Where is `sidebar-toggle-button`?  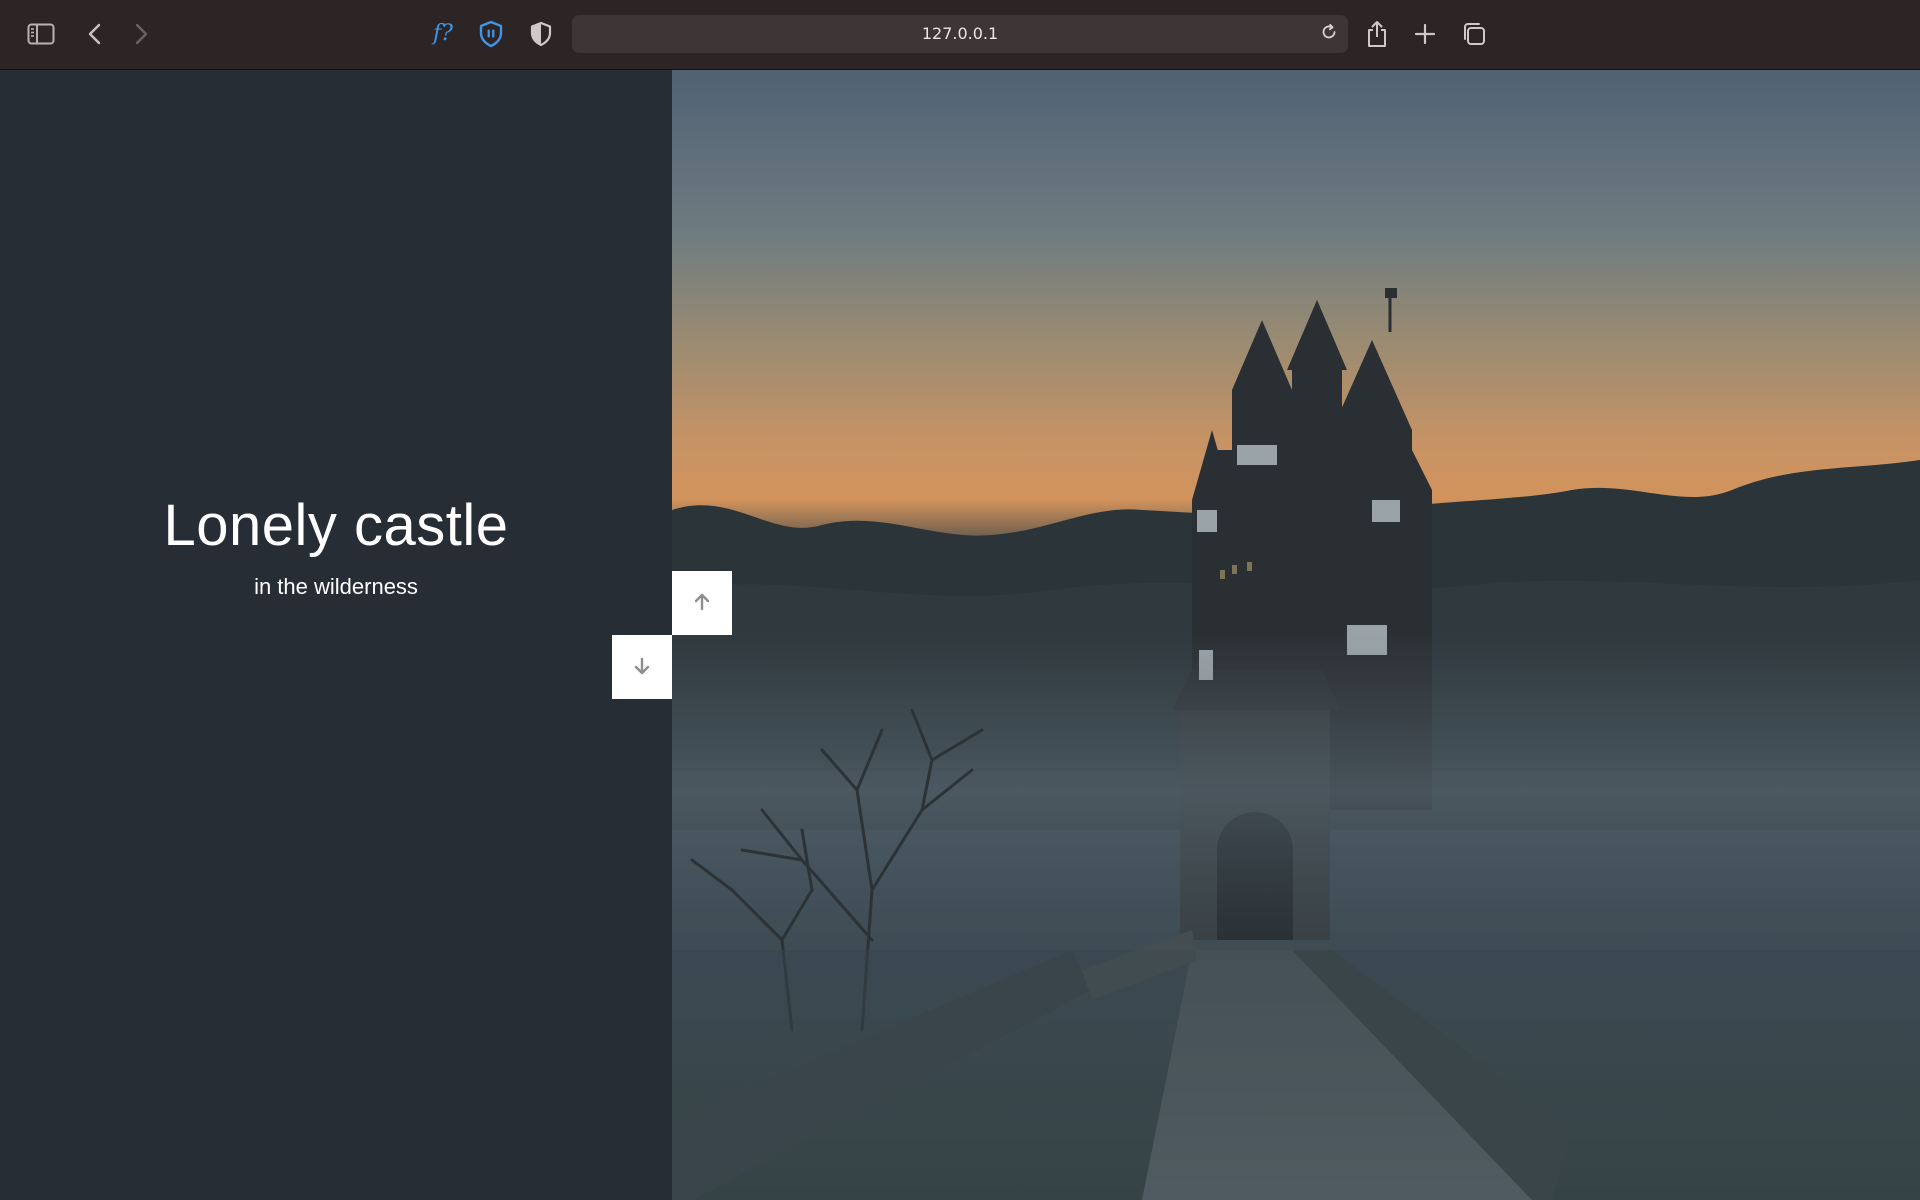
sidebar-toggle-button is located at coordinates (41, 34).